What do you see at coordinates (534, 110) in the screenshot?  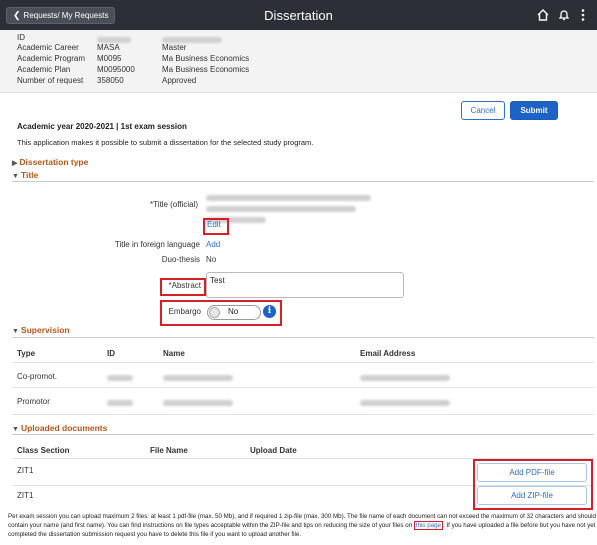 I see `submit-button: Submit` at bounding box center [534, 110].